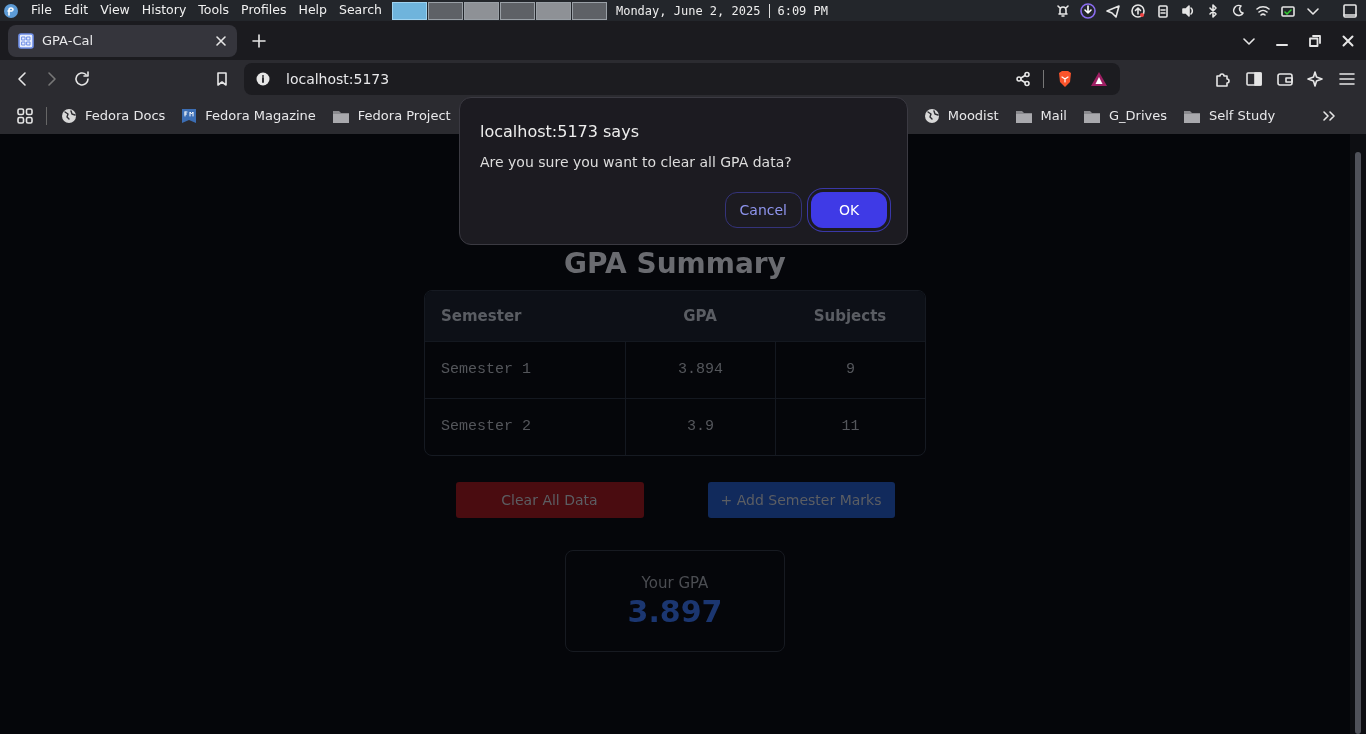  Describe the element at coordinates (770, 10) in the screenshot. I see `clock-divider` at that location.